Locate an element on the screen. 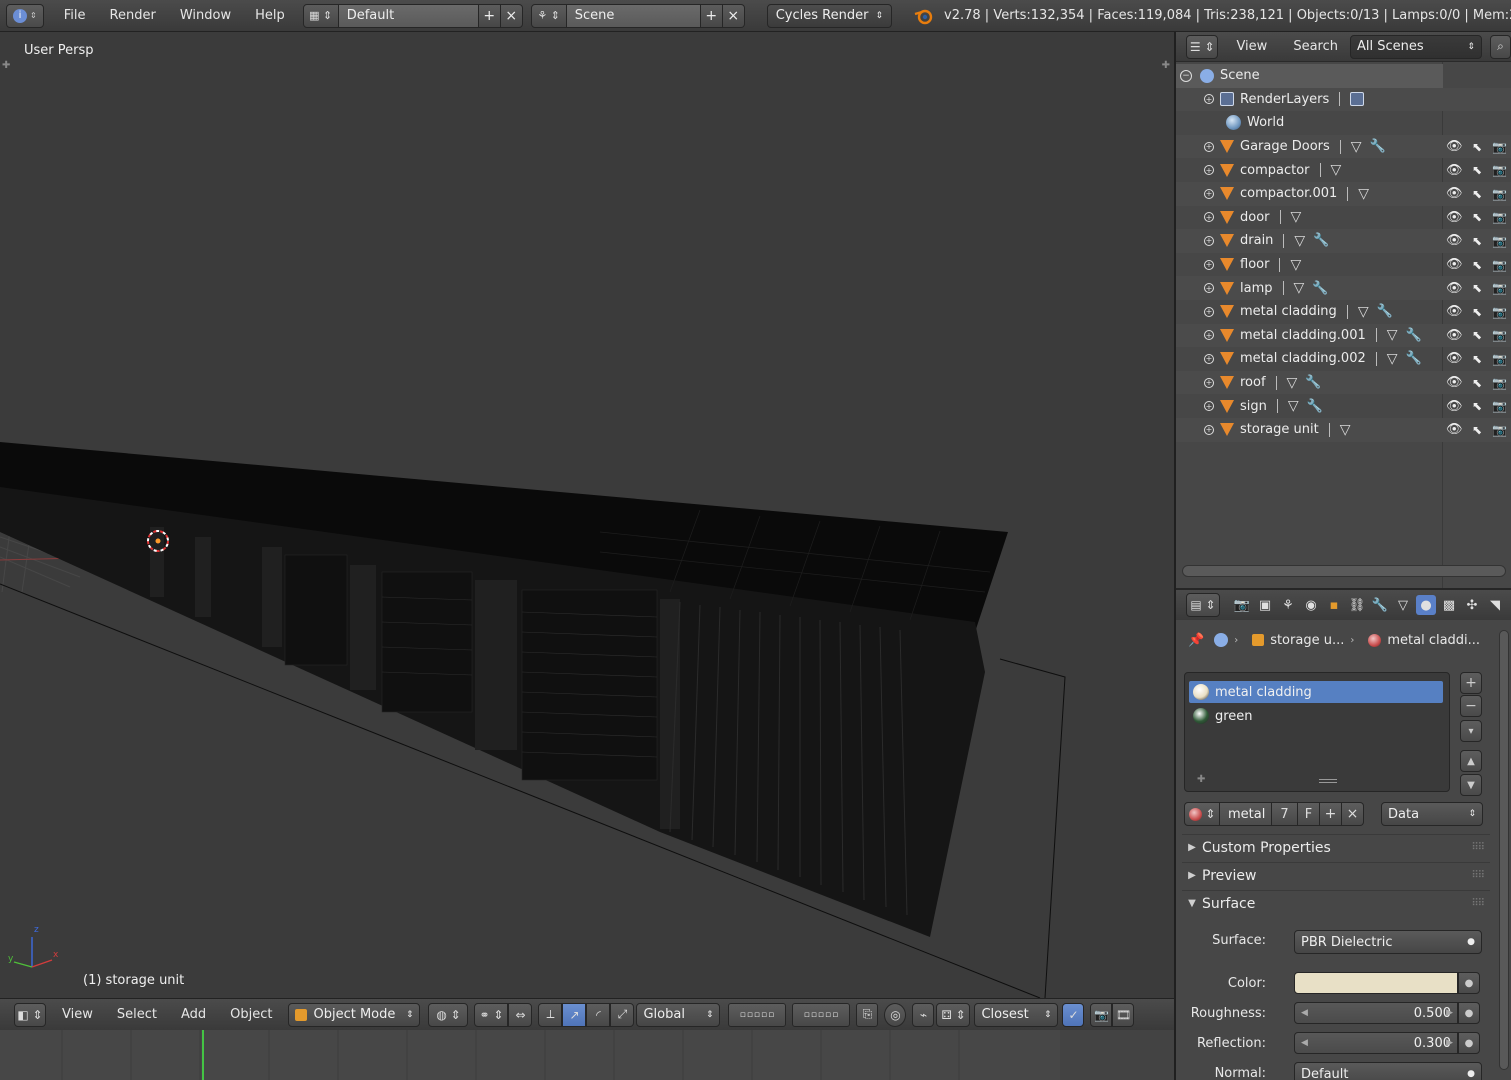 The height and width of the screenshot is (1080, 1511). color-socket-button: ● is located at coordinates (1469, 983).